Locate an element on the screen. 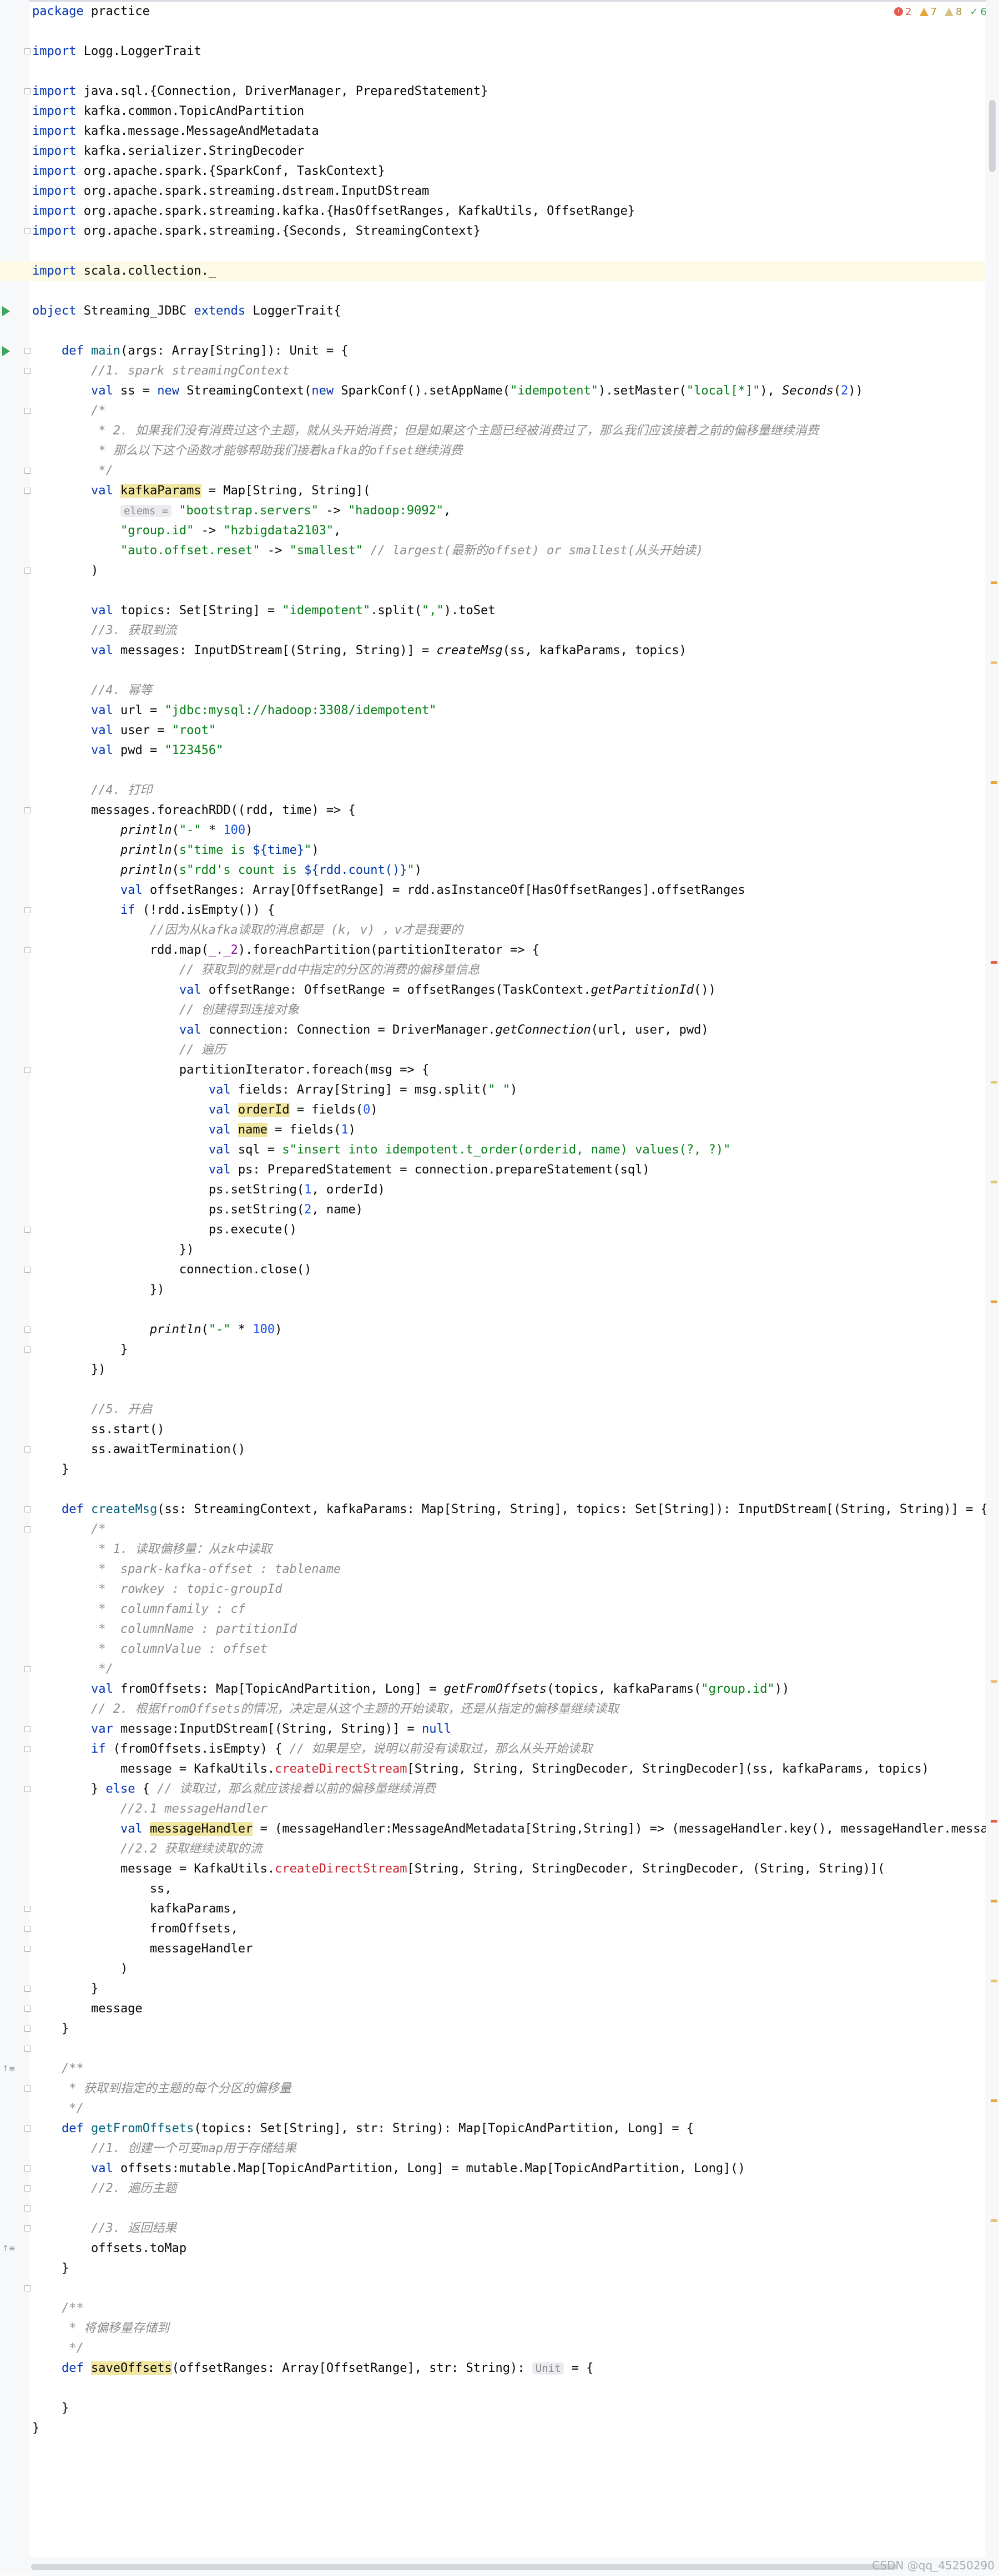 This screenshot has width=999, height=2576. code-line: * columnName : partitionId is located at coordinates (493, 1629).